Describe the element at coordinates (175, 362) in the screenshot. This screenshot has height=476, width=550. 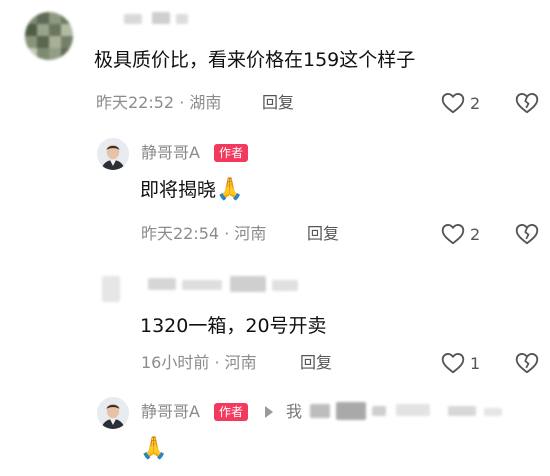
I see `comment-time: 16小时前` at that location.